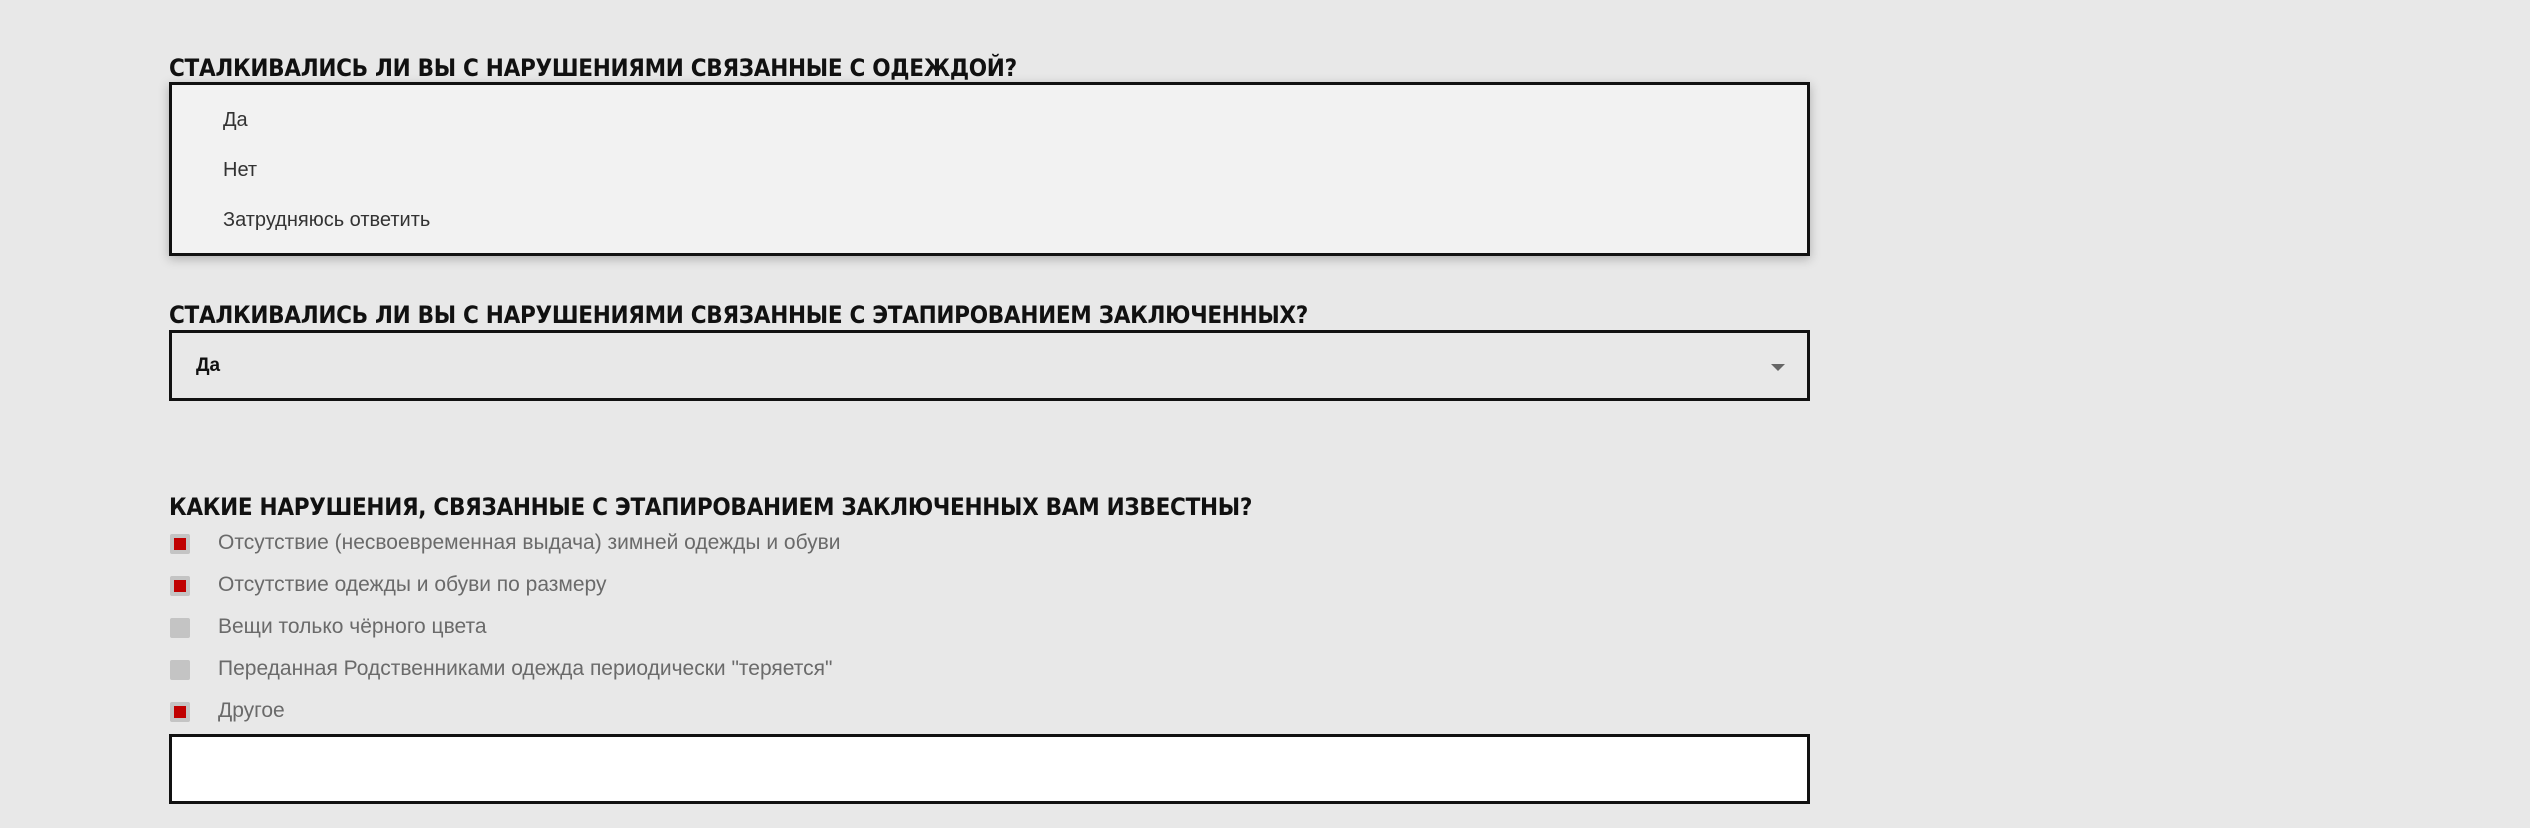 The height and width of the screenshot is (828, 2530). Describe the element at coordinates (412, 584) in the screenshot. I see `checkbox-label: Отсутствие одежды и обуви по размеру` at that location.